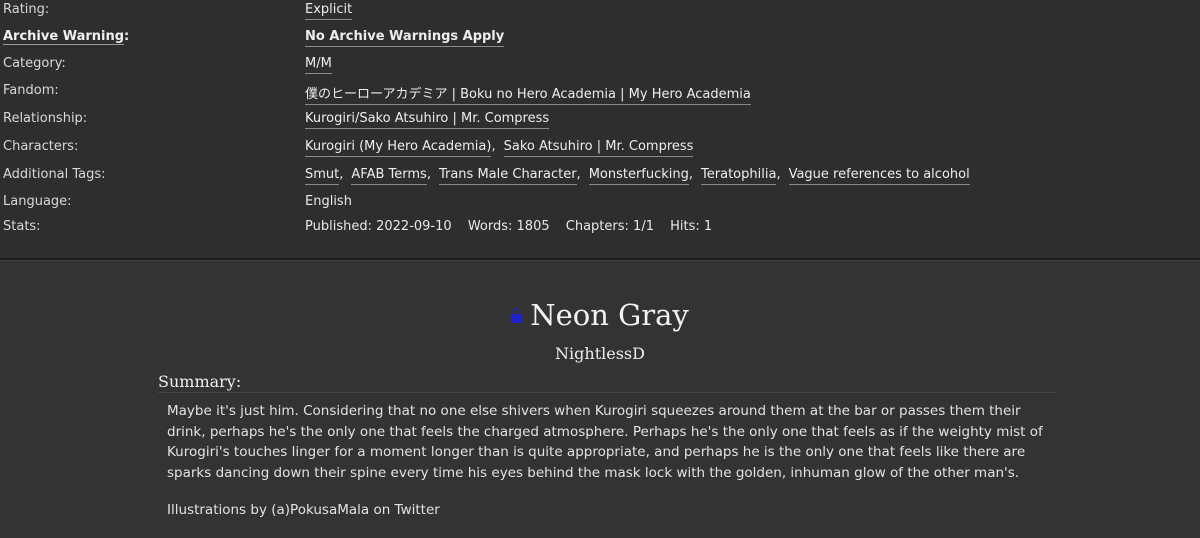 The height and width of the screenshot is (538, 1200). What do you see at coordinates (26, 9) in the screenshot?
I see `rating-label: Rating:` at bounding box center [26, 9].